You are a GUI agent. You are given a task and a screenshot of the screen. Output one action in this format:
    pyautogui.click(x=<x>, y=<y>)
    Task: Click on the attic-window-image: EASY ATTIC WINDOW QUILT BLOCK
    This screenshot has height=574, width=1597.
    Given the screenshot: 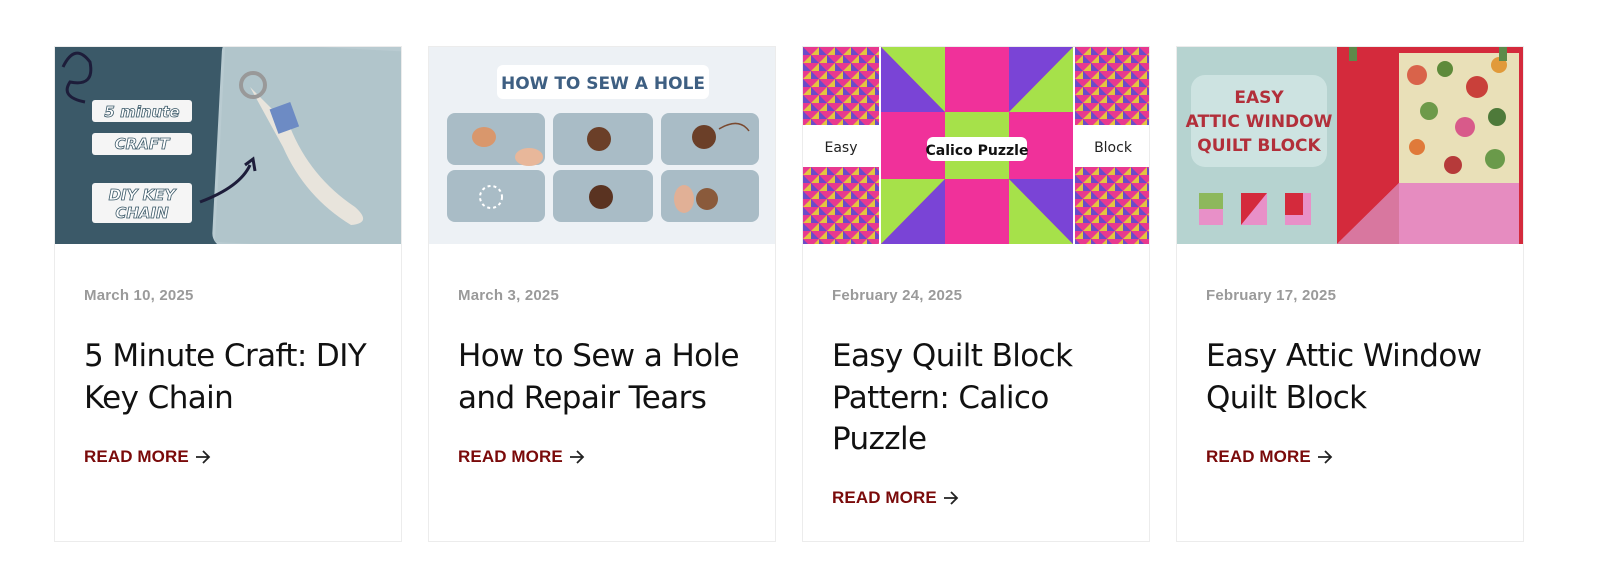 What is the action you would take?
    pyautogui.click(x=1350, y=145)
    